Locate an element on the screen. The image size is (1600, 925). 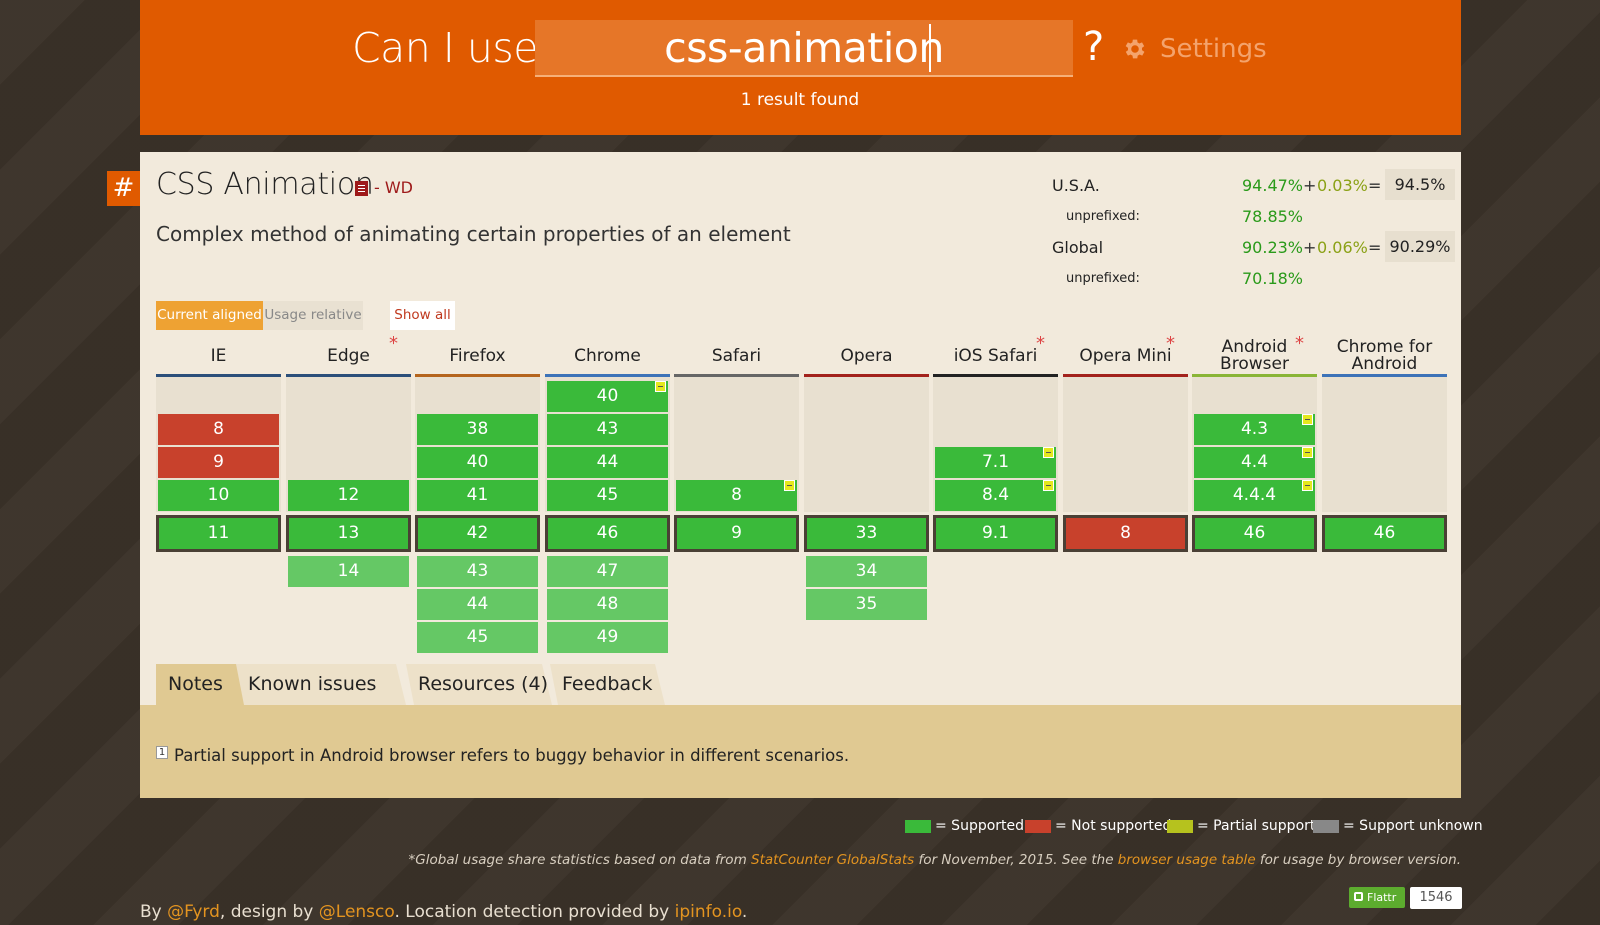
partial-swatch is located at coordinates (1180, 826).